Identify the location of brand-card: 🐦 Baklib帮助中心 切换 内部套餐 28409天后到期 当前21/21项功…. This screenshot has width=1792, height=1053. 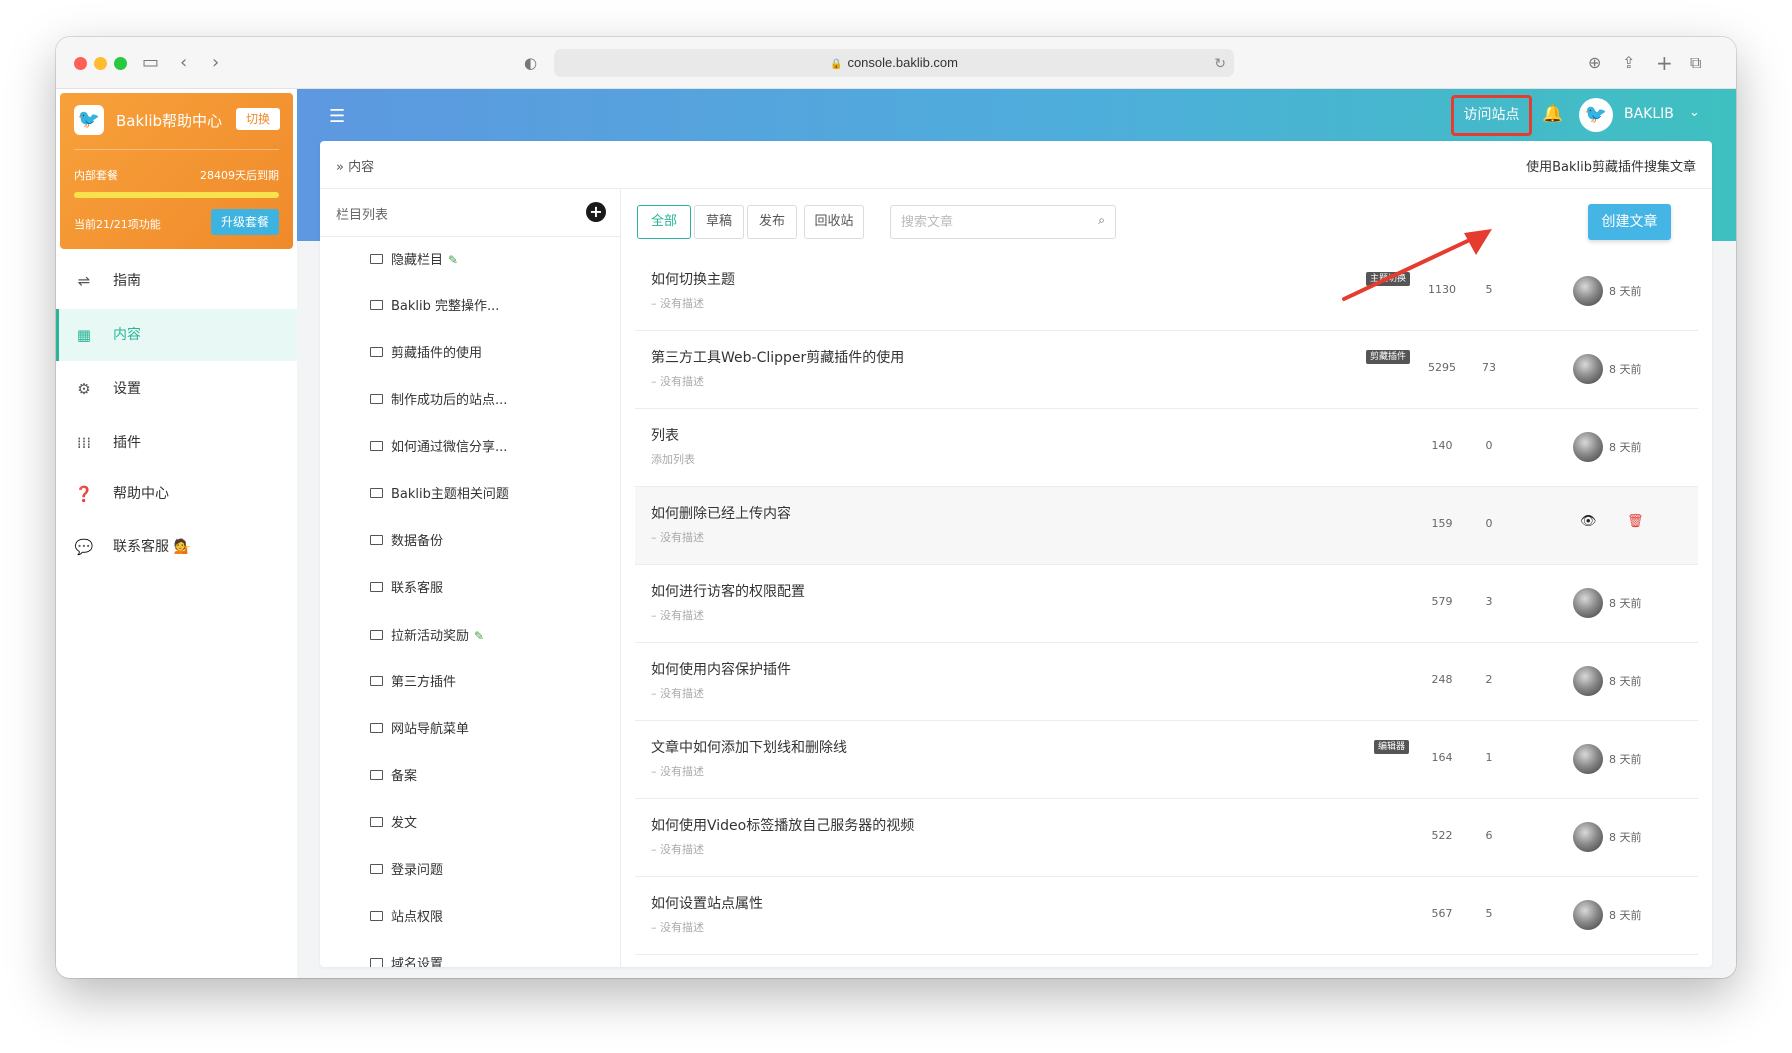
(176, 171).